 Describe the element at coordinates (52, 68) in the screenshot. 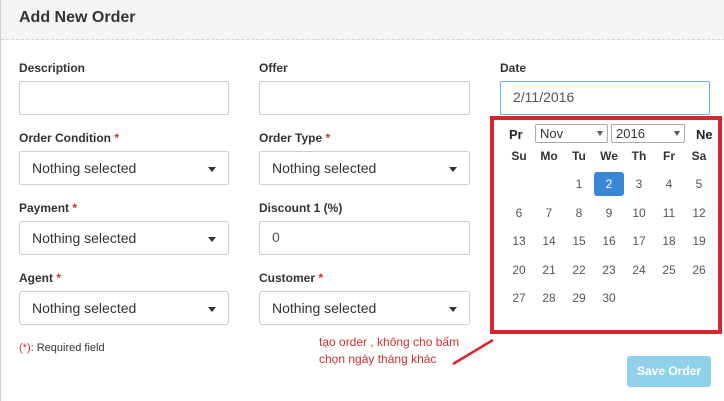

I see `description-label: Description` at that location.